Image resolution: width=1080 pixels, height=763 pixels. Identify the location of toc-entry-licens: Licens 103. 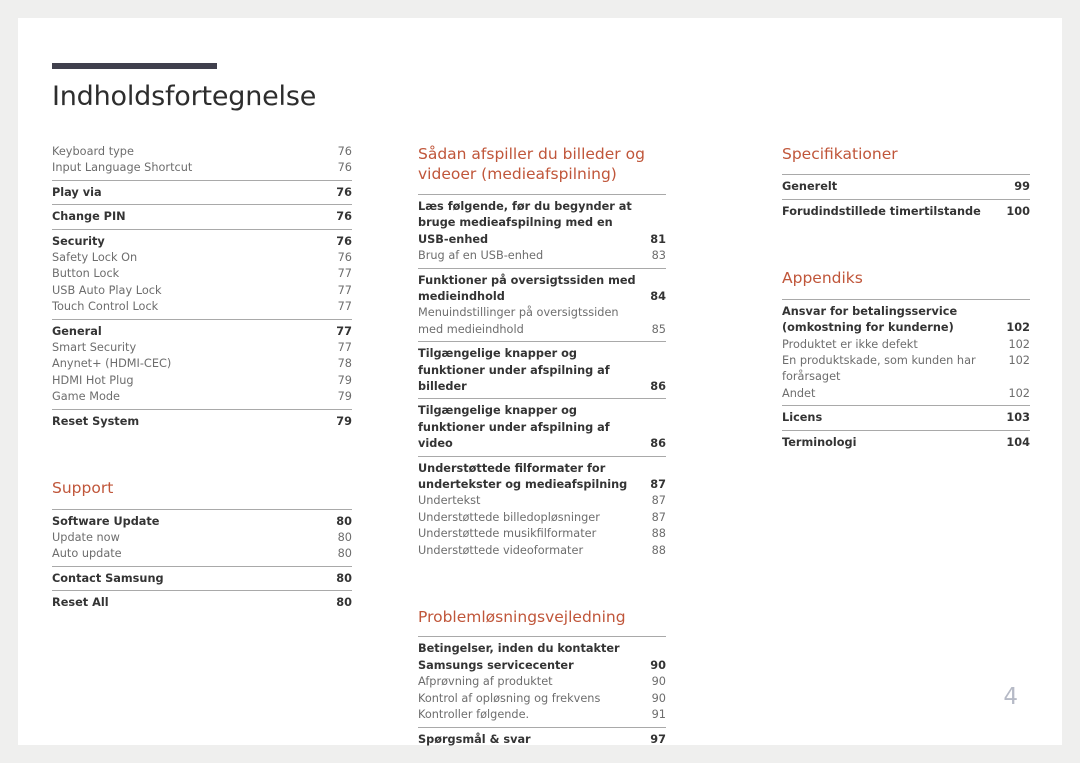
(906, 418).